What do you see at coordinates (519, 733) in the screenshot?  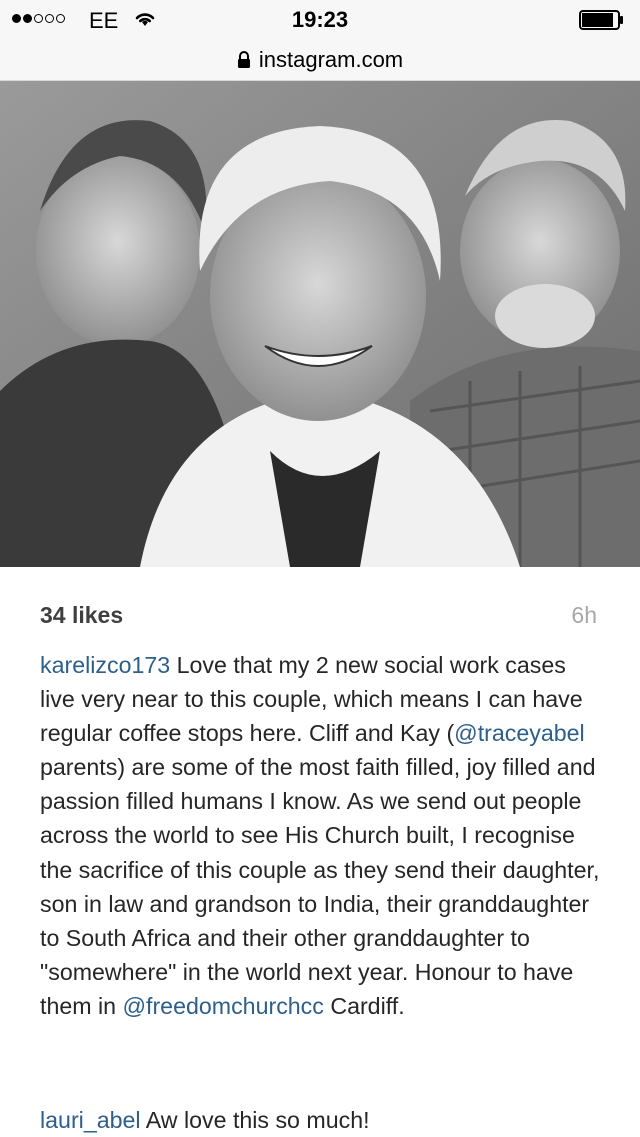 I see `mention-link: @traceyabel` at bounding box center [519, 733].